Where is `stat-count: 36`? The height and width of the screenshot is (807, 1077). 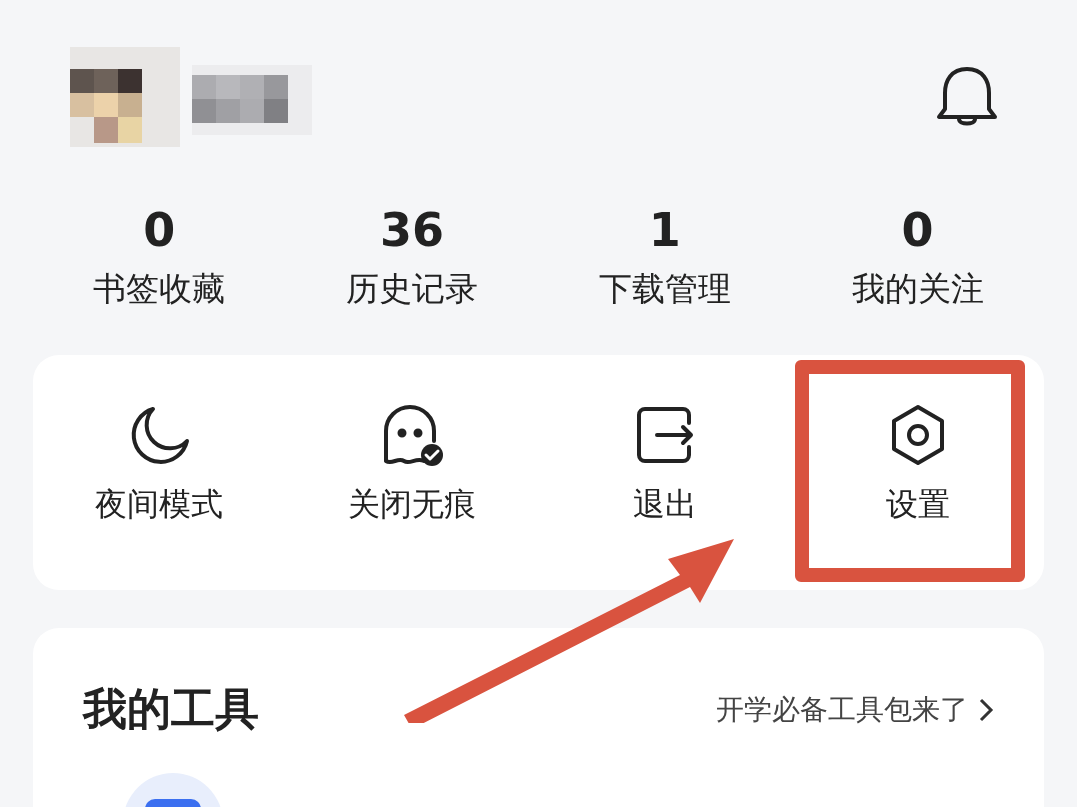
stat-count: 36 is located at coordinates (412, 230).